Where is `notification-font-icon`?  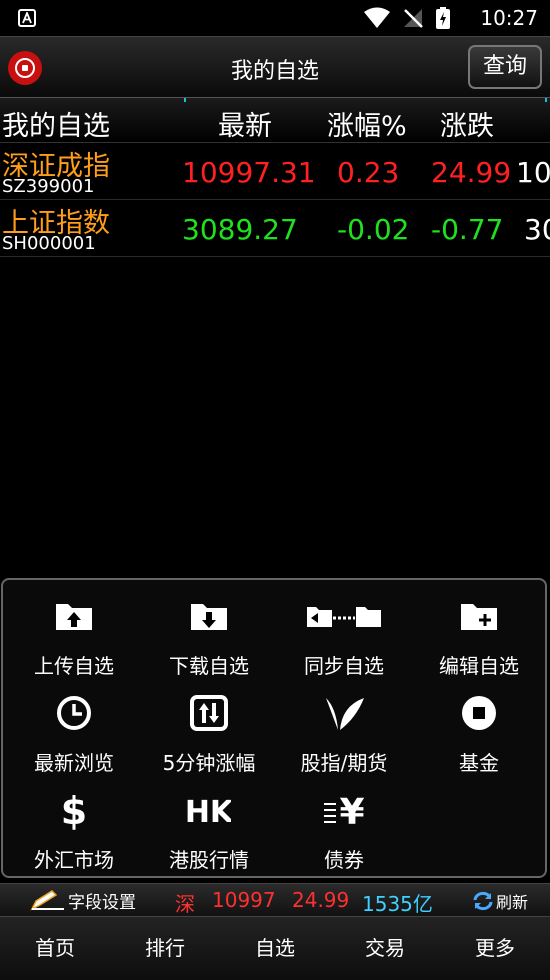
notification-font-icon is located at coordinates (27, 18).